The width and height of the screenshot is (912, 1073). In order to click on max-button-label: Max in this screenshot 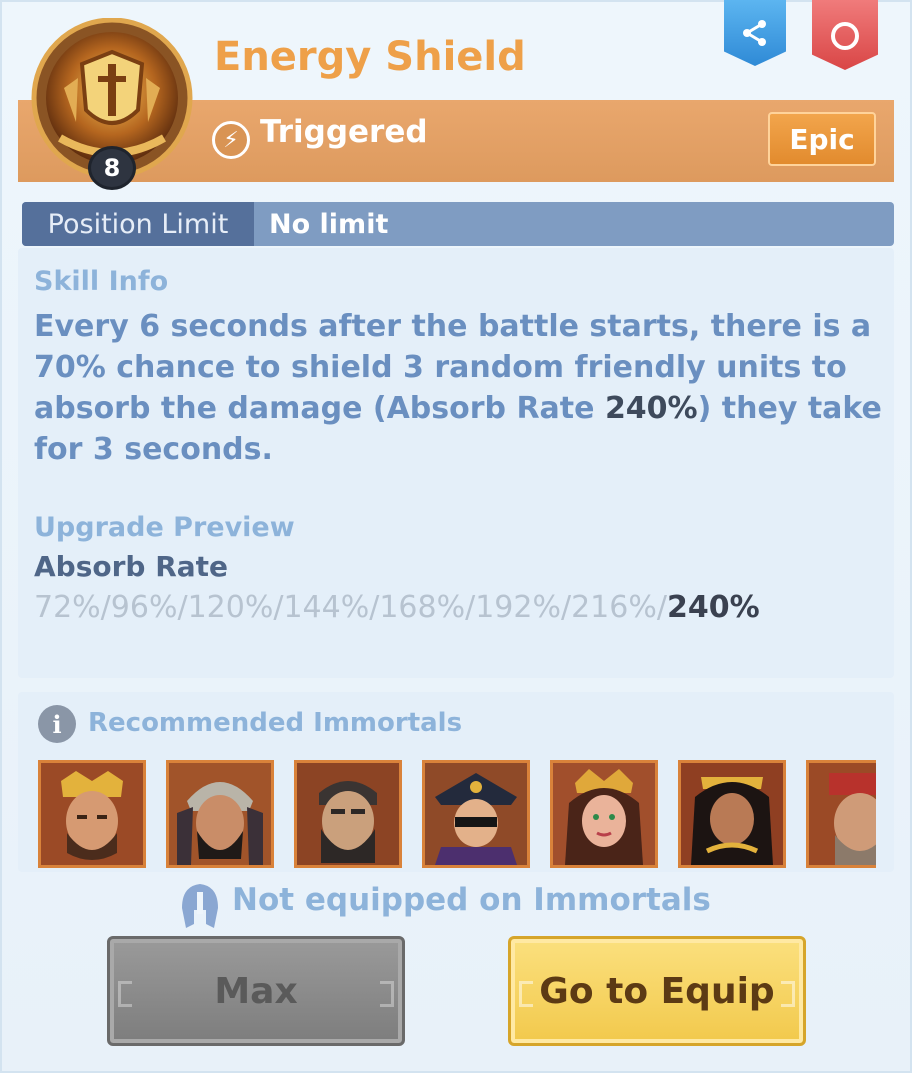, I will do `click(256, 991)`.